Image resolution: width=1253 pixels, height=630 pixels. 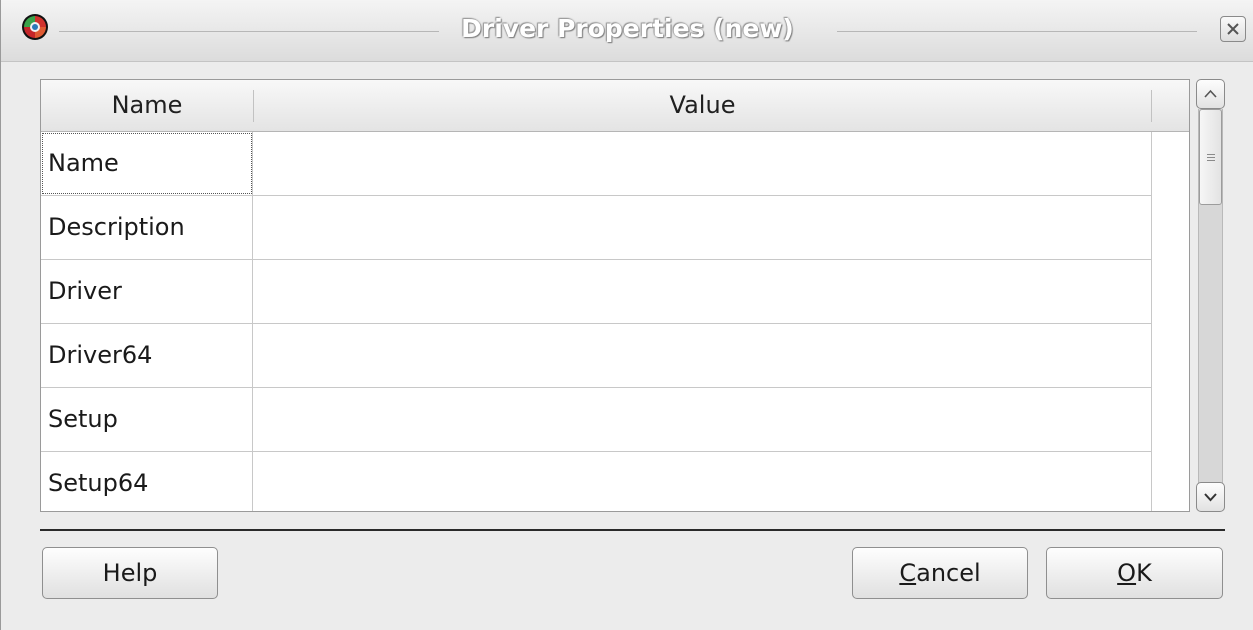 I want to click on table-header: Name Value, so click(x=615, y=106).